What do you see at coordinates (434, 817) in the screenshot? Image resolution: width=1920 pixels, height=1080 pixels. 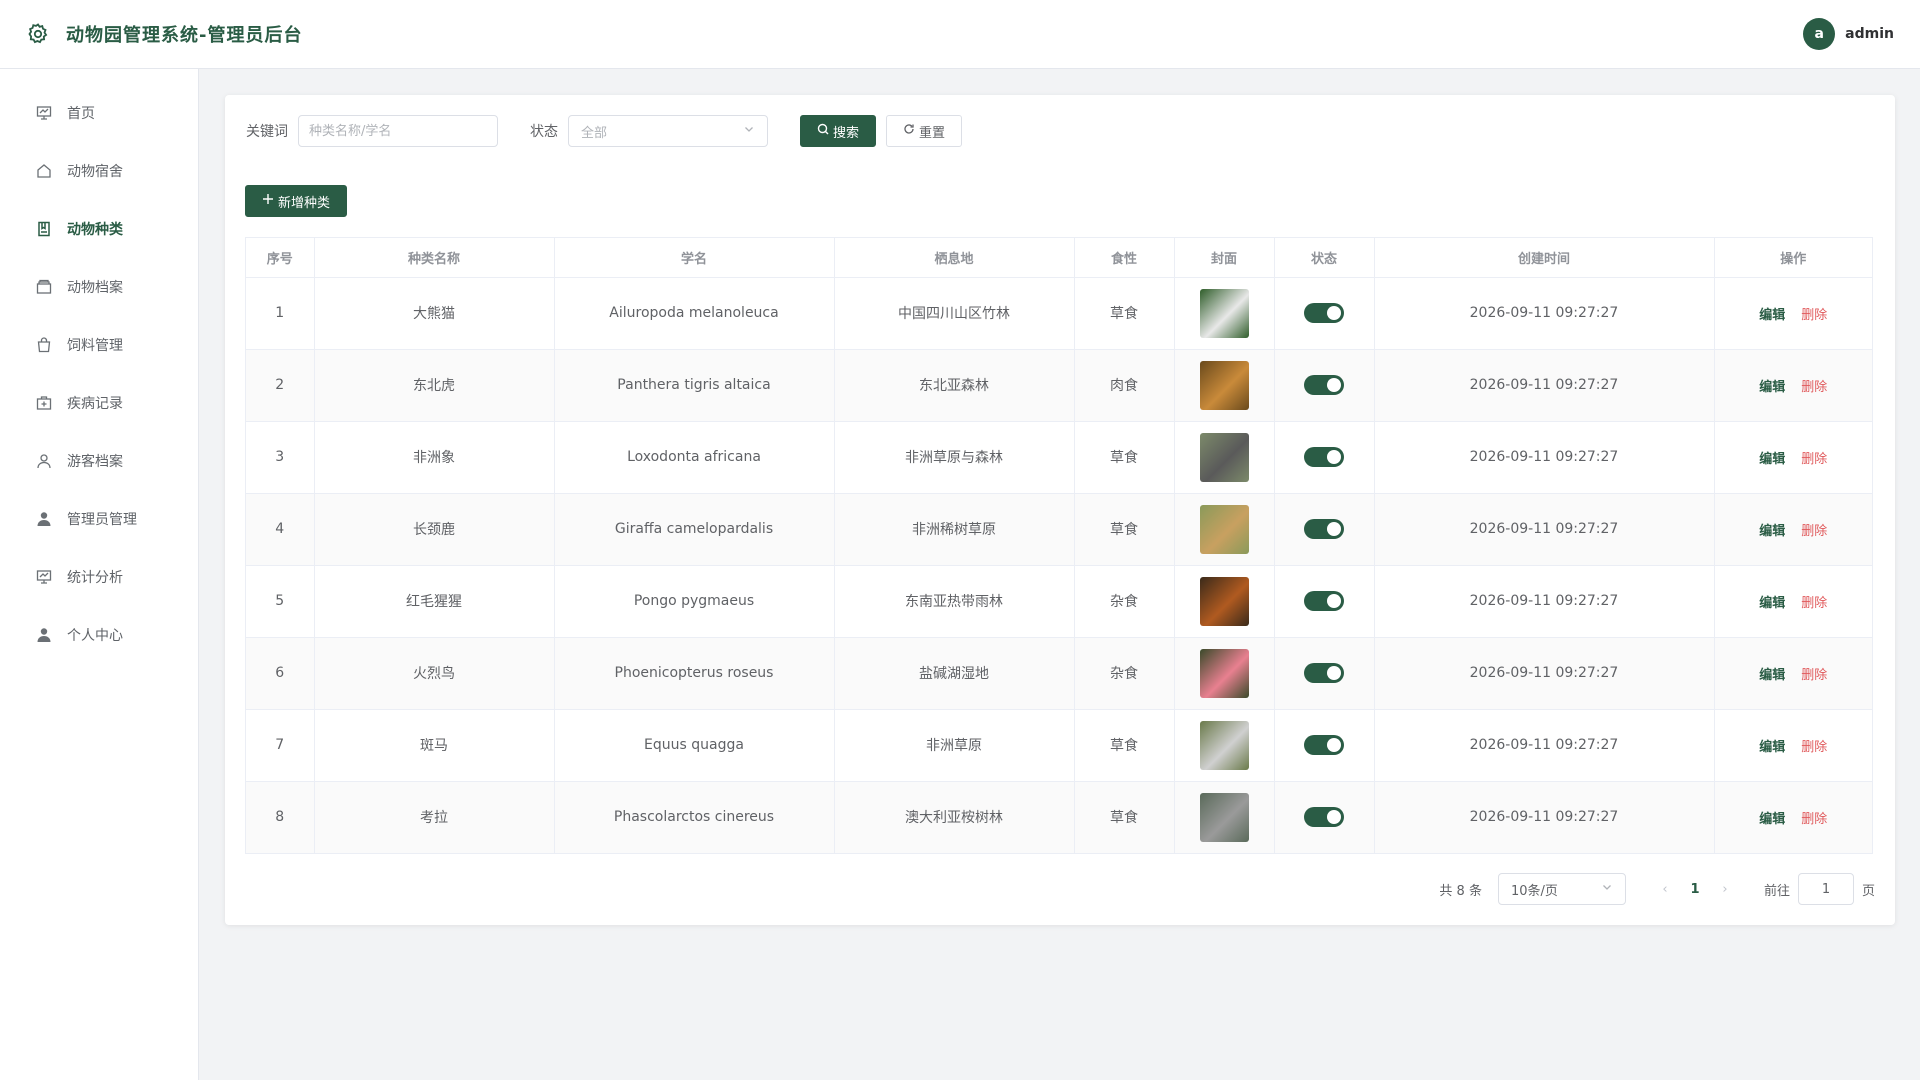 I see `species-name: 考拉` at bounding box center [434, 817].